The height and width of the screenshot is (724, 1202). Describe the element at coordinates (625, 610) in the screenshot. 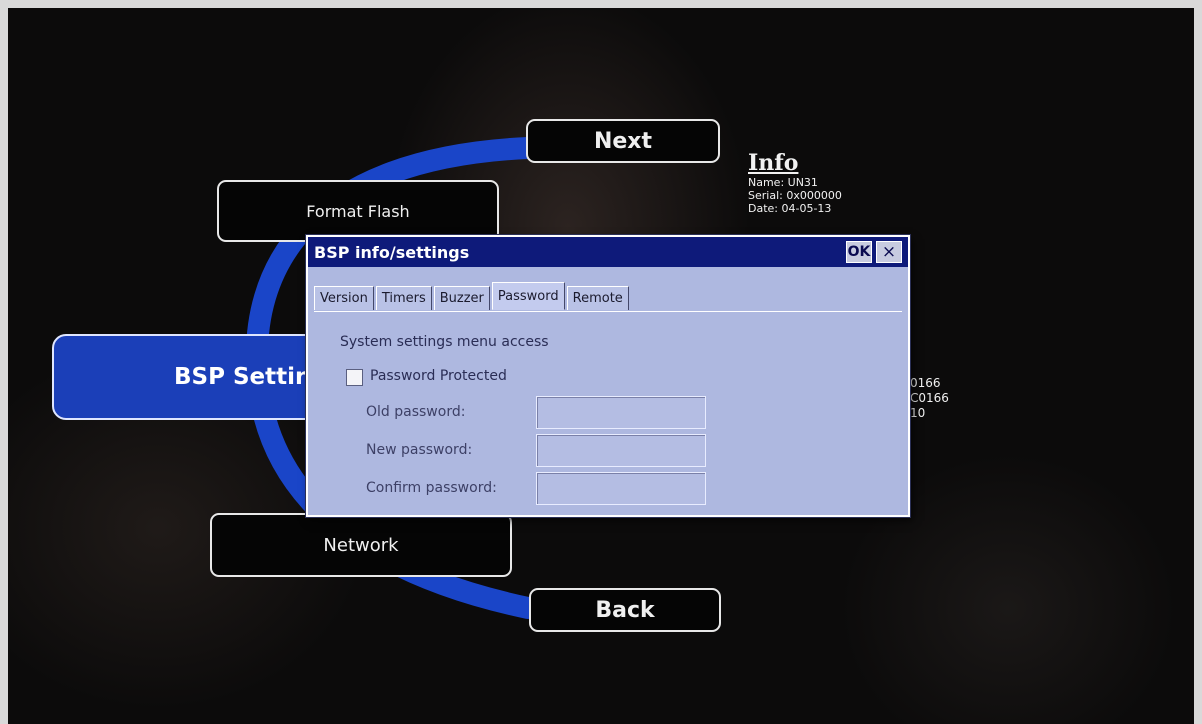

I see `back-button: Back` at that location.